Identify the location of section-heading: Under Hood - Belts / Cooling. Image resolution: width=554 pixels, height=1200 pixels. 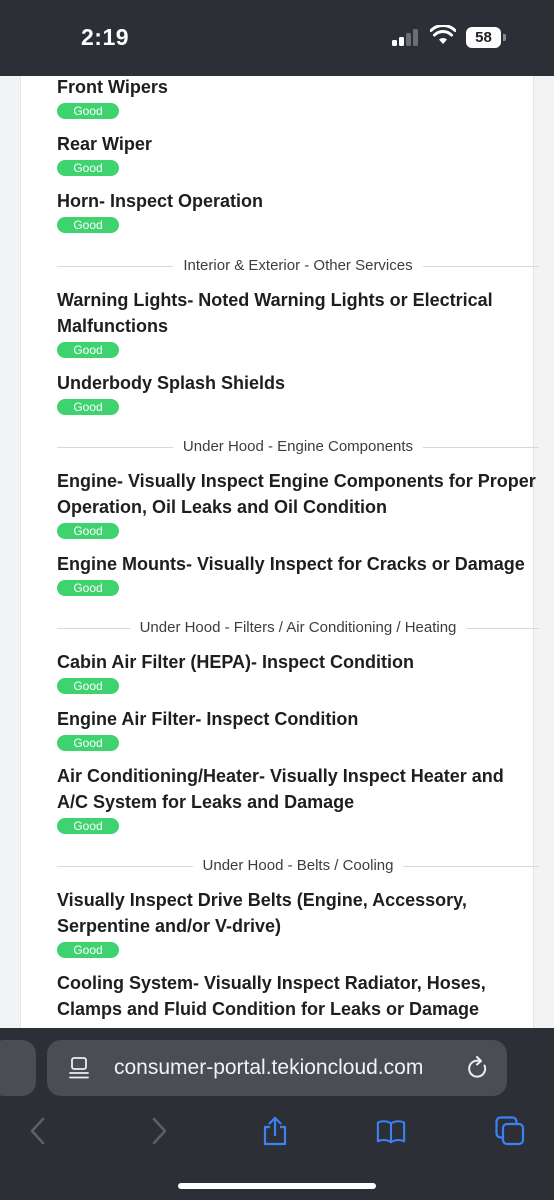
(298, 866).